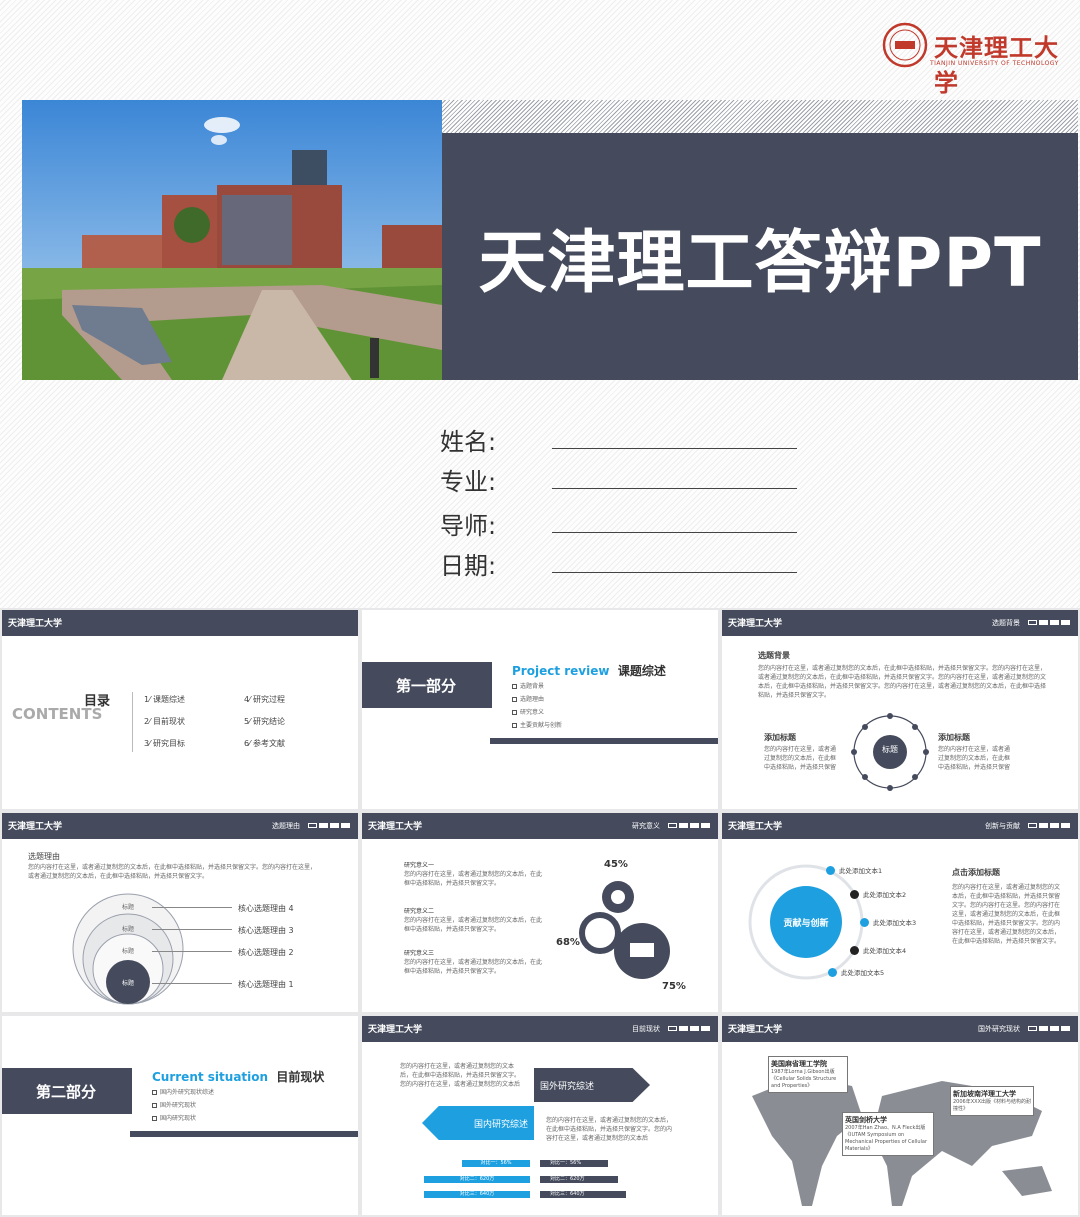  Describe the element at coordinates (540, 826) in the screenshot. I see `slide-header: 天津理工大学 研究意义` at that location.